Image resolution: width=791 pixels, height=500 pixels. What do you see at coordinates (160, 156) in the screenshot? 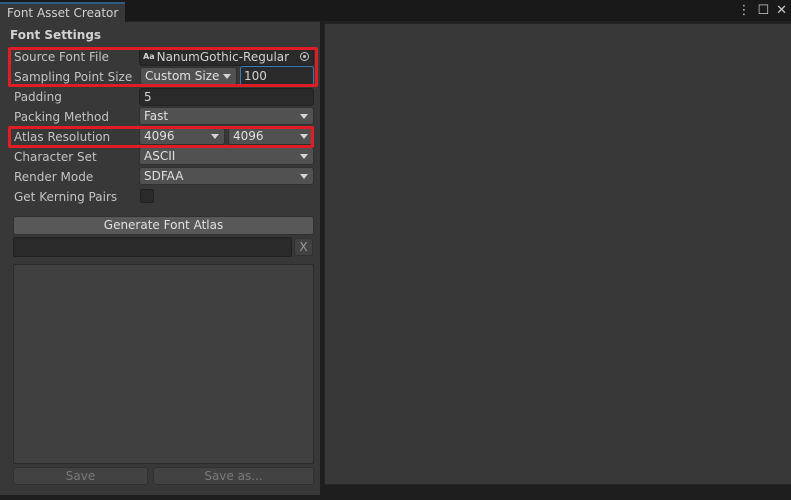
I see `character-set-value: ASCII` at bounding box center [160, 156].